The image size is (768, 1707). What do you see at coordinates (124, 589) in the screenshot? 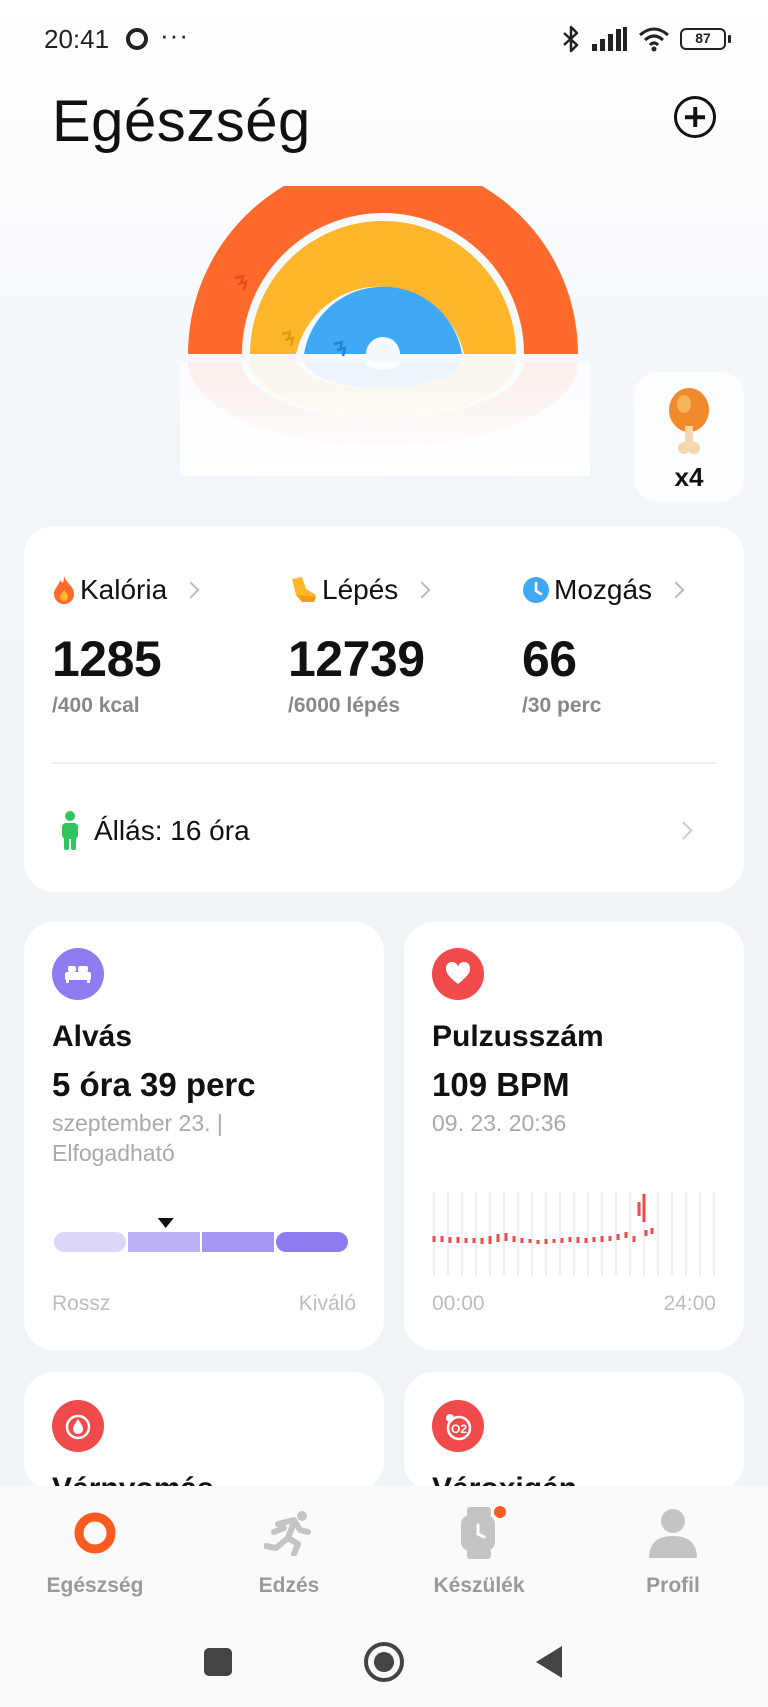
I see `calorie-label: Kalória` at bounding box center [124, 589].